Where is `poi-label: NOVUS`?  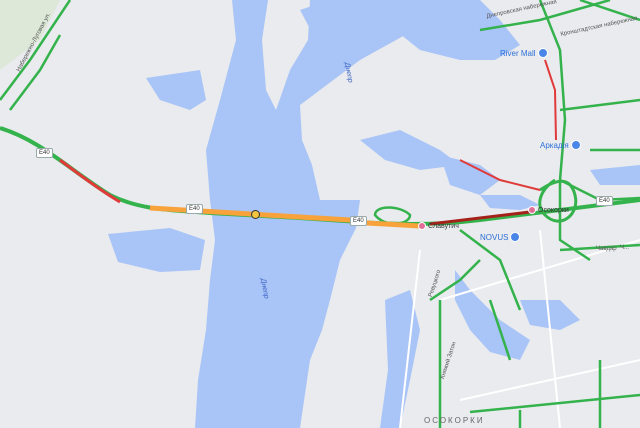
poi-label: NOVUS is located at coordinates (494, 237).